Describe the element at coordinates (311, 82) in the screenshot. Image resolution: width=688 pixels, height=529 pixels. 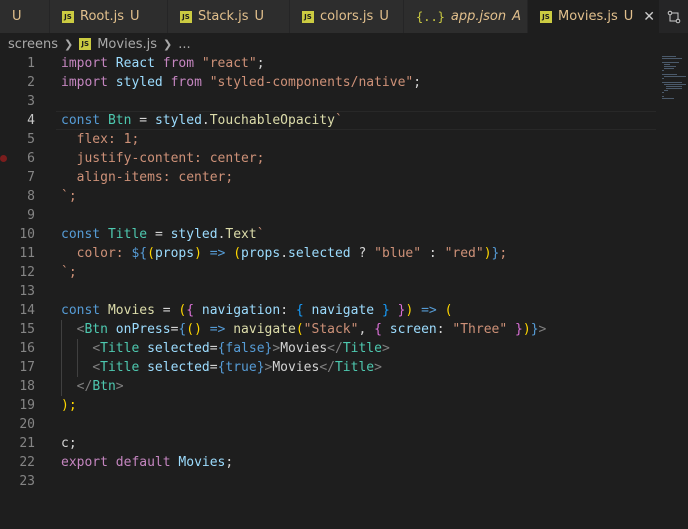
I see `token: "styled-components/native"` at that location.